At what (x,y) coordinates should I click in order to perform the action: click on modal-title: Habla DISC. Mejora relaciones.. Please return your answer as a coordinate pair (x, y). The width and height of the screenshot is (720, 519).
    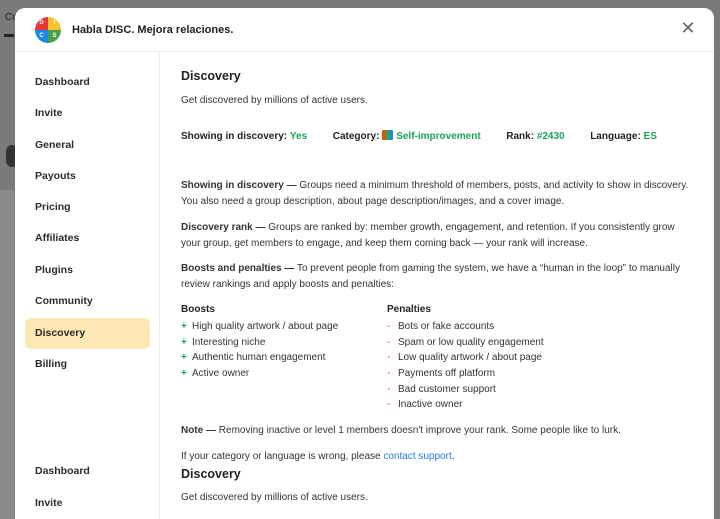
    Looking at the image, I should click on (153, 29).